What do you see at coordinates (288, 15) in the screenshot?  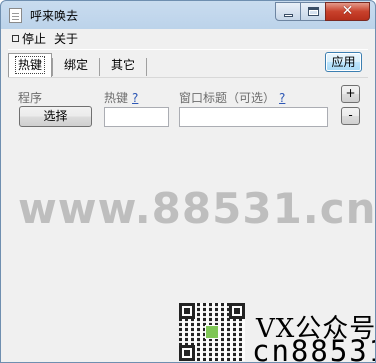 I see `minimize-icon` at bounding box center [288, 15].